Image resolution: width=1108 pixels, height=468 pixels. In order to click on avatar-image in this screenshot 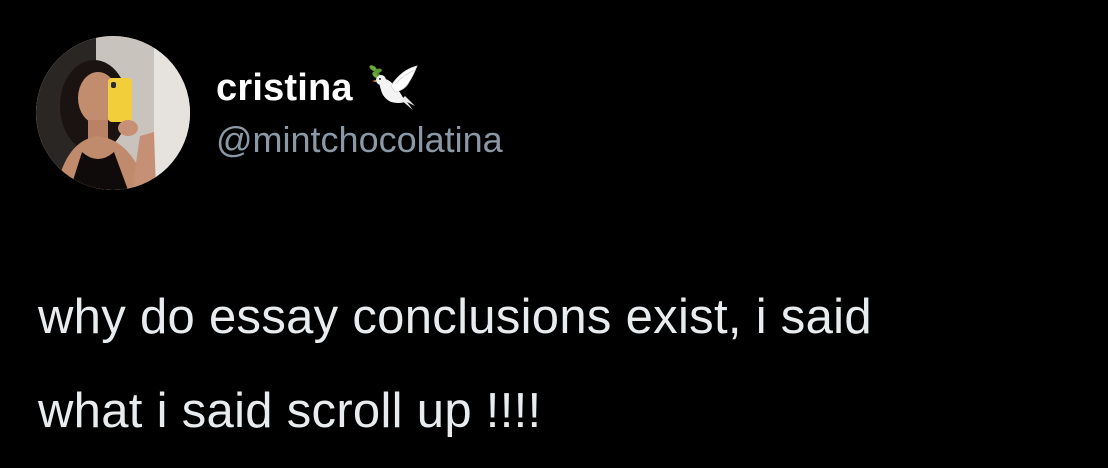, I will do `click(113, 113)`.